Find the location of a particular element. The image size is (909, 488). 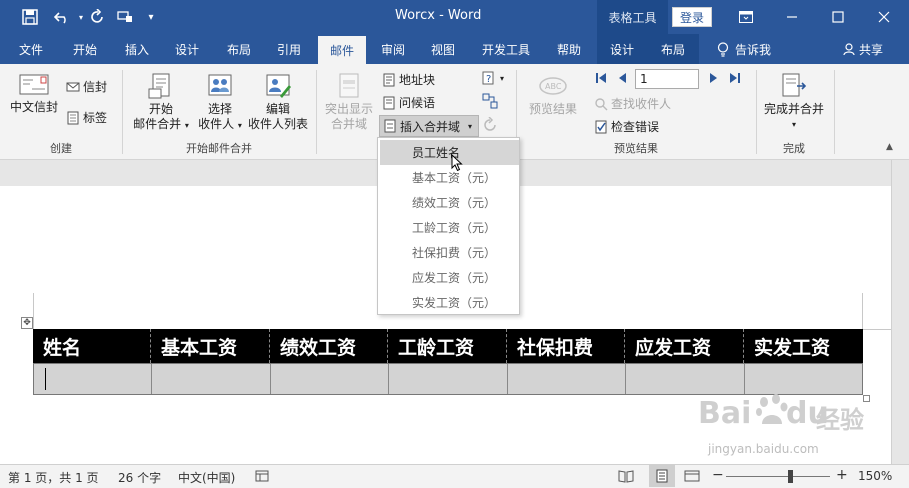

collapse-ribbon-icon: ▲ is located at coordinates (889, 147).